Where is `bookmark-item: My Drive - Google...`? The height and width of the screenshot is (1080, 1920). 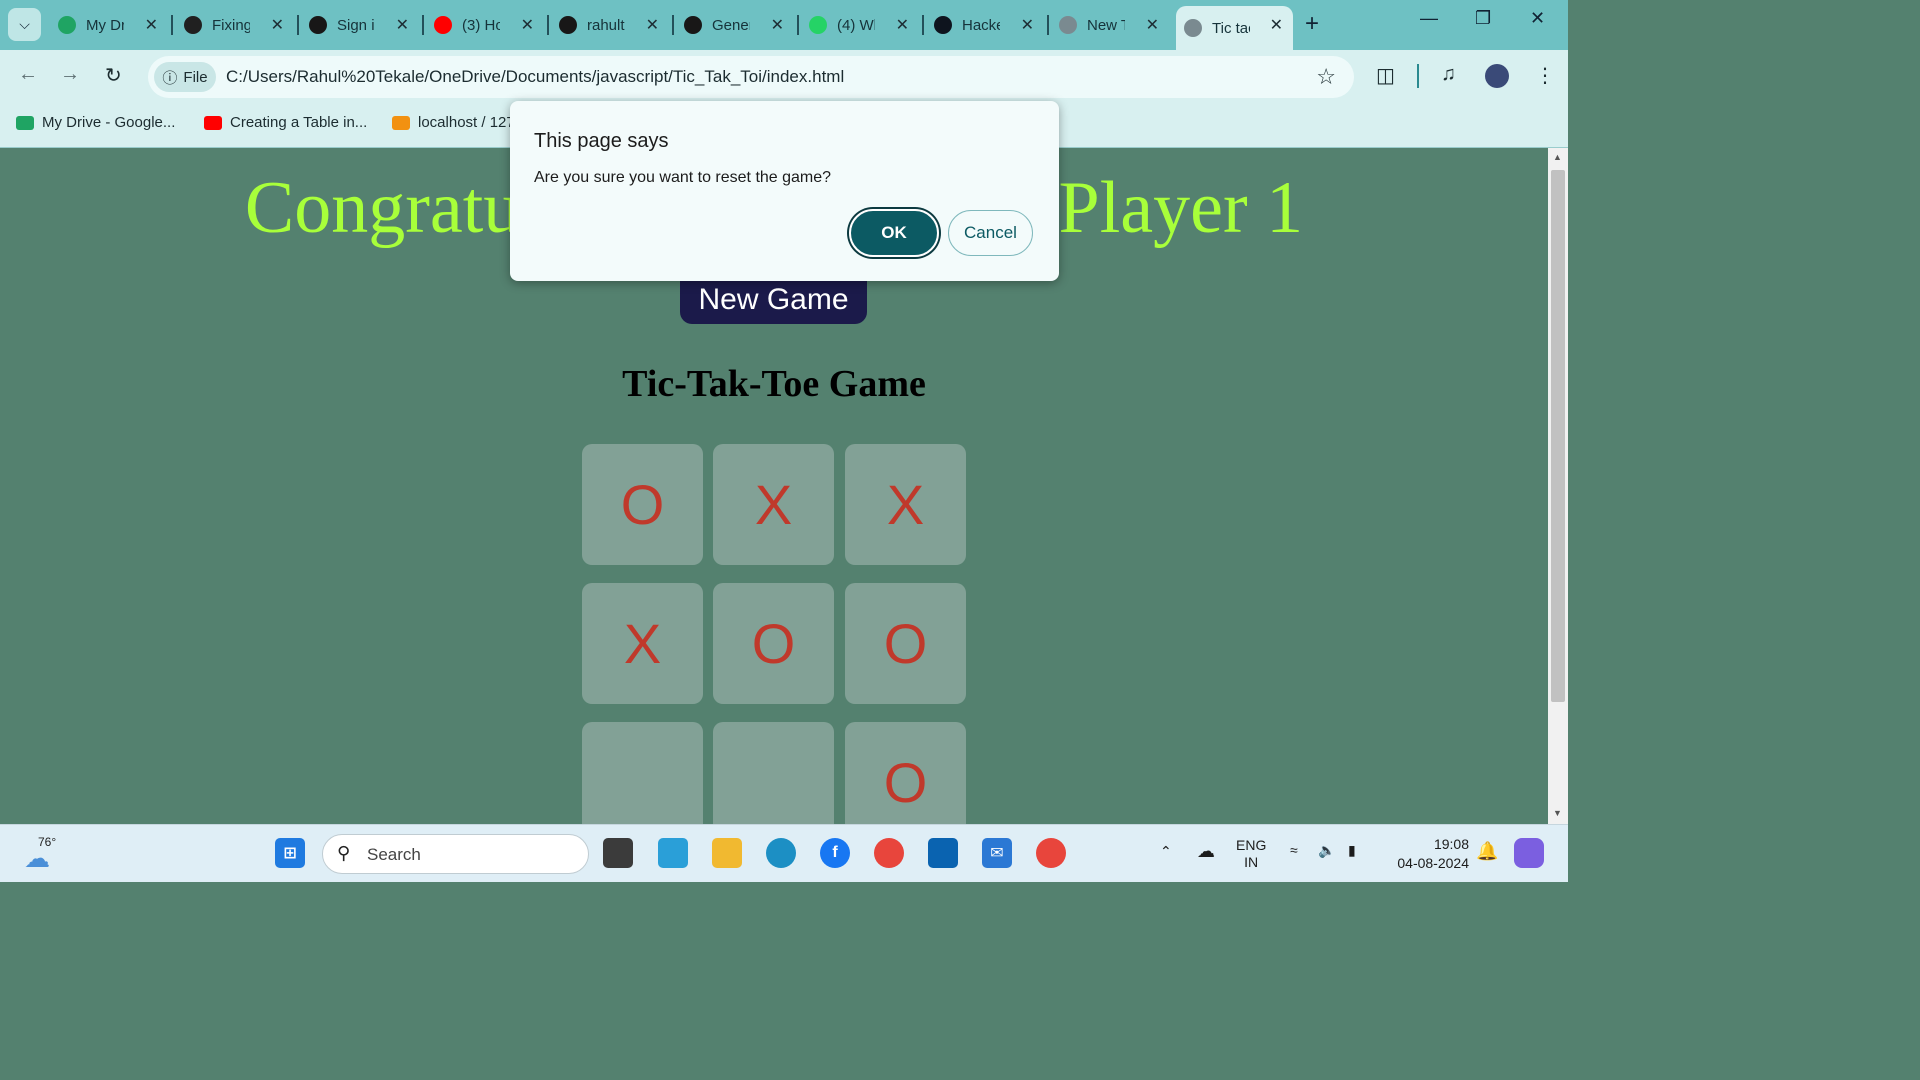 bookmark-item: My Drive - Google... is located at coordinates (95, 122).